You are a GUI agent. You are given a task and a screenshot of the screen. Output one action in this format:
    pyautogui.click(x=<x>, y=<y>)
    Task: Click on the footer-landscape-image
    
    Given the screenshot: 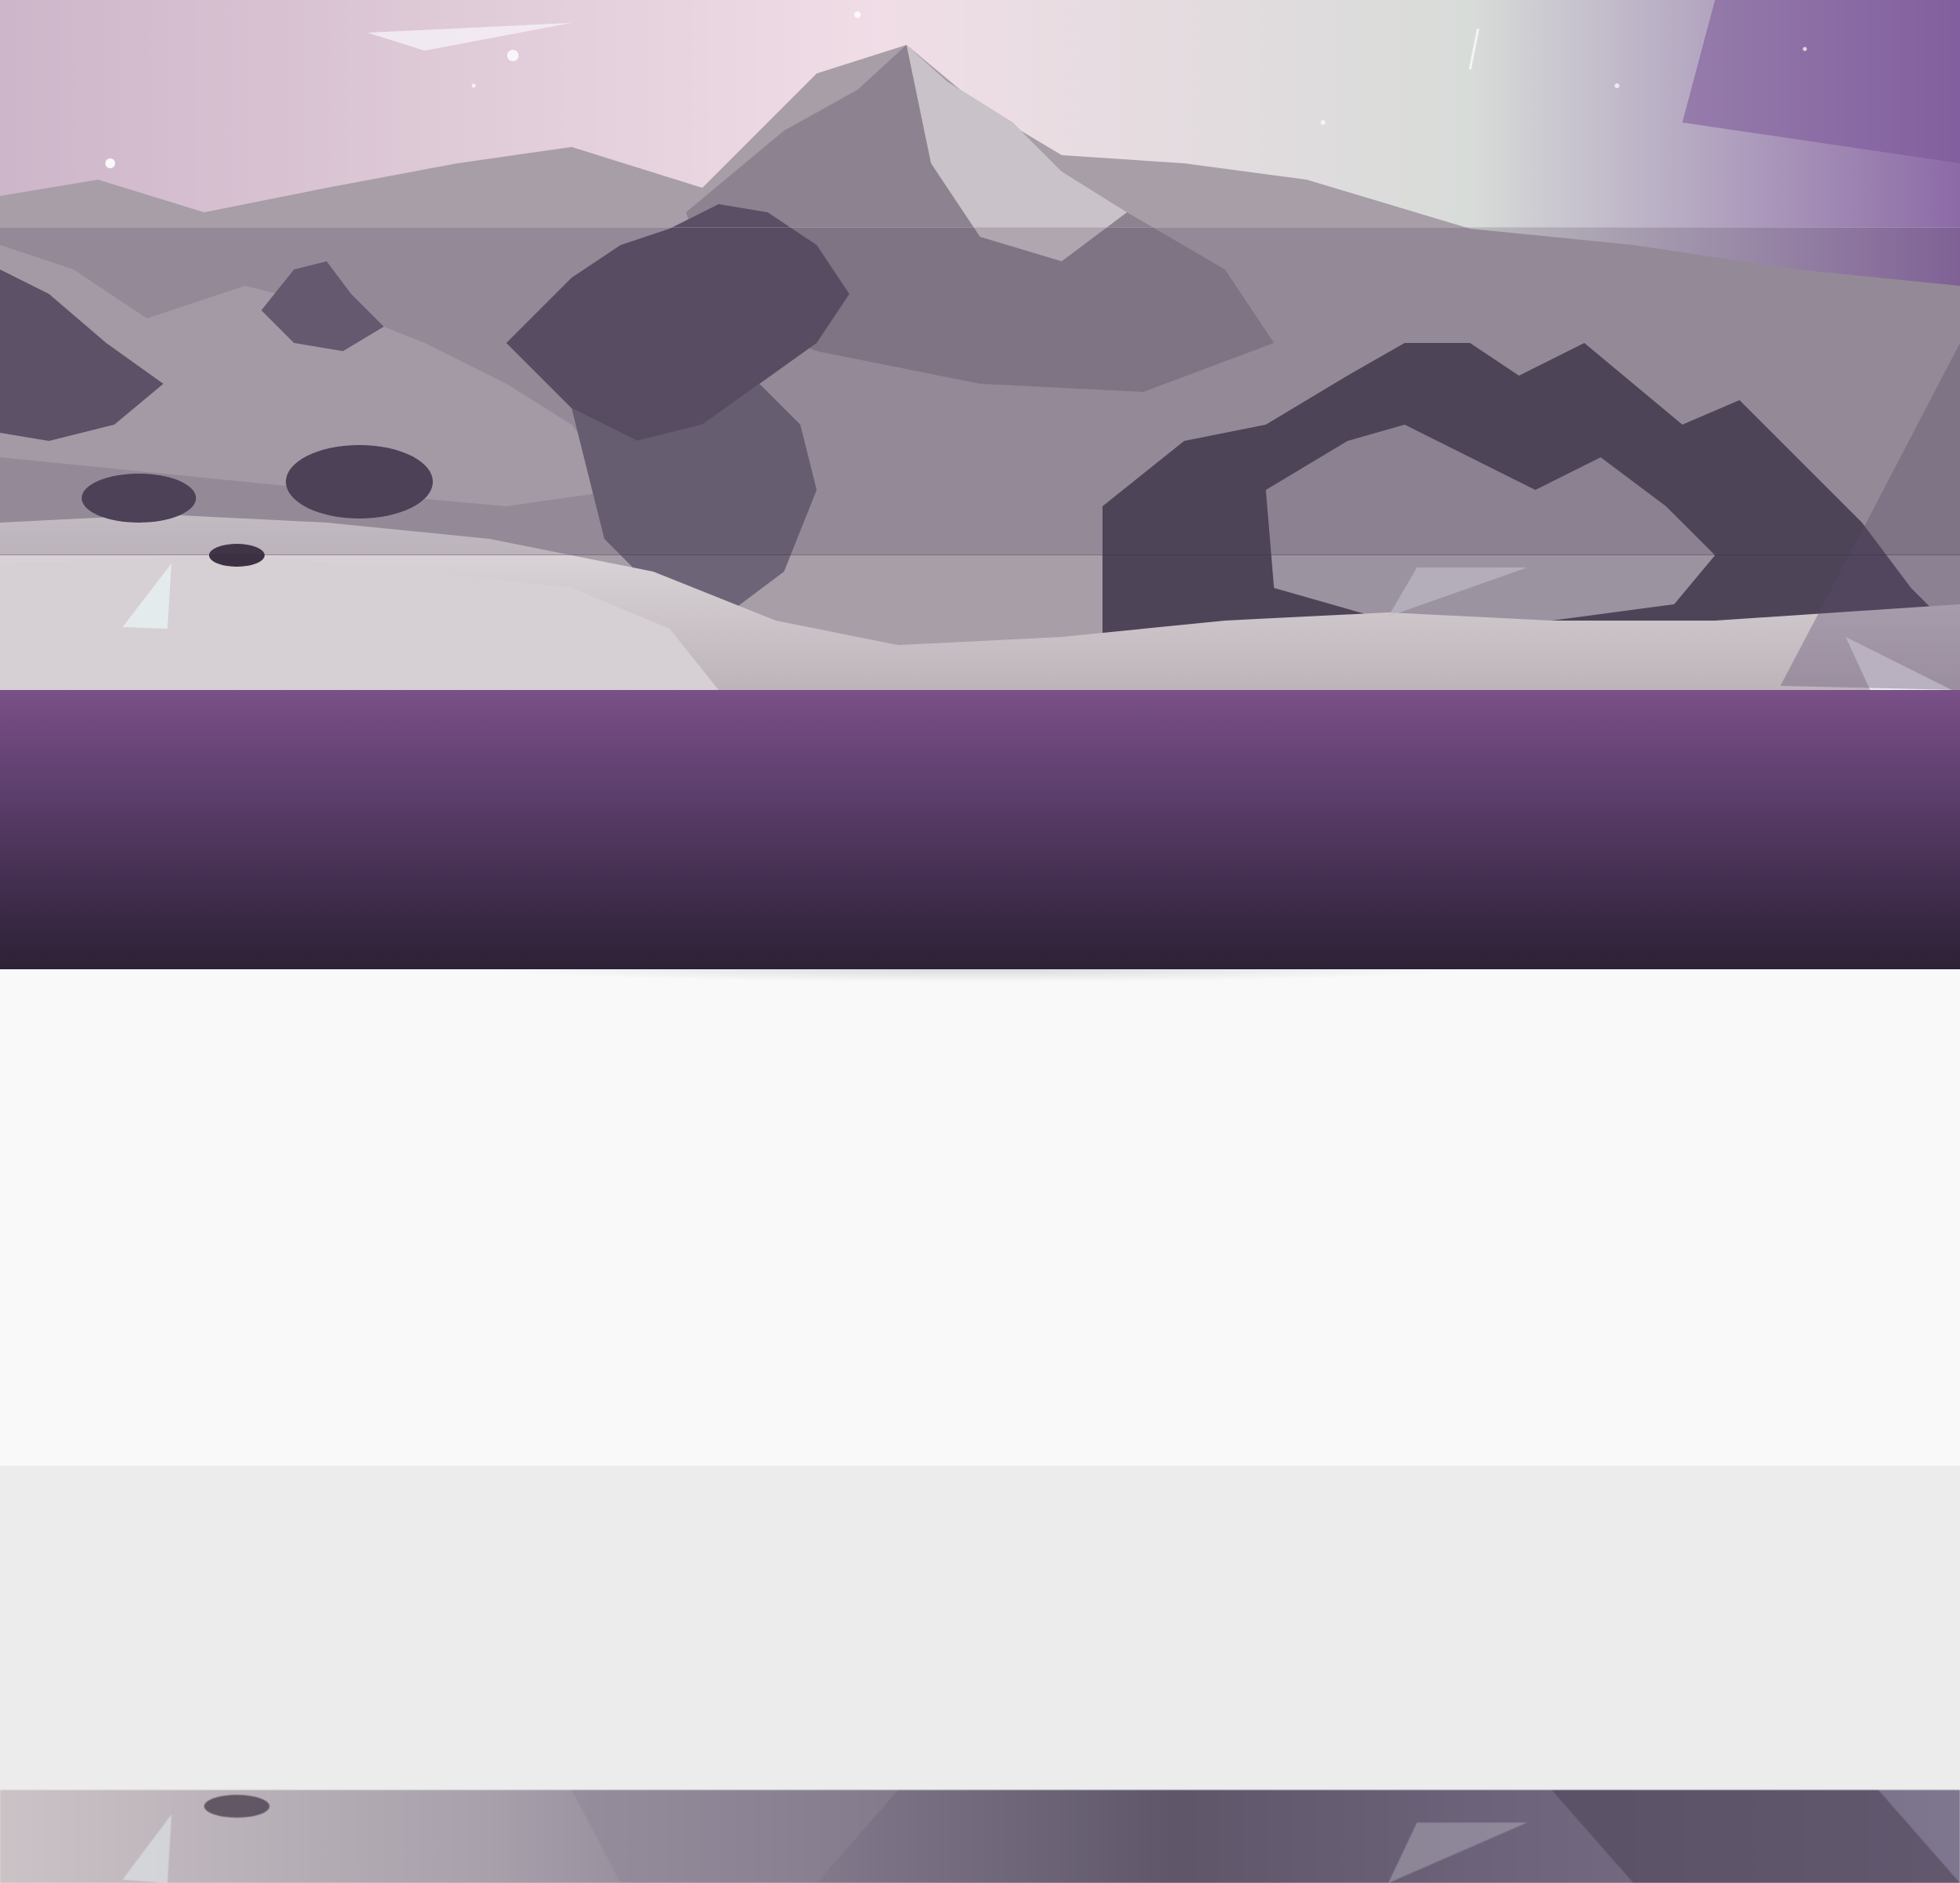 What is the action you would take?
    pyautogui.click(x=1041, y=1837)
    